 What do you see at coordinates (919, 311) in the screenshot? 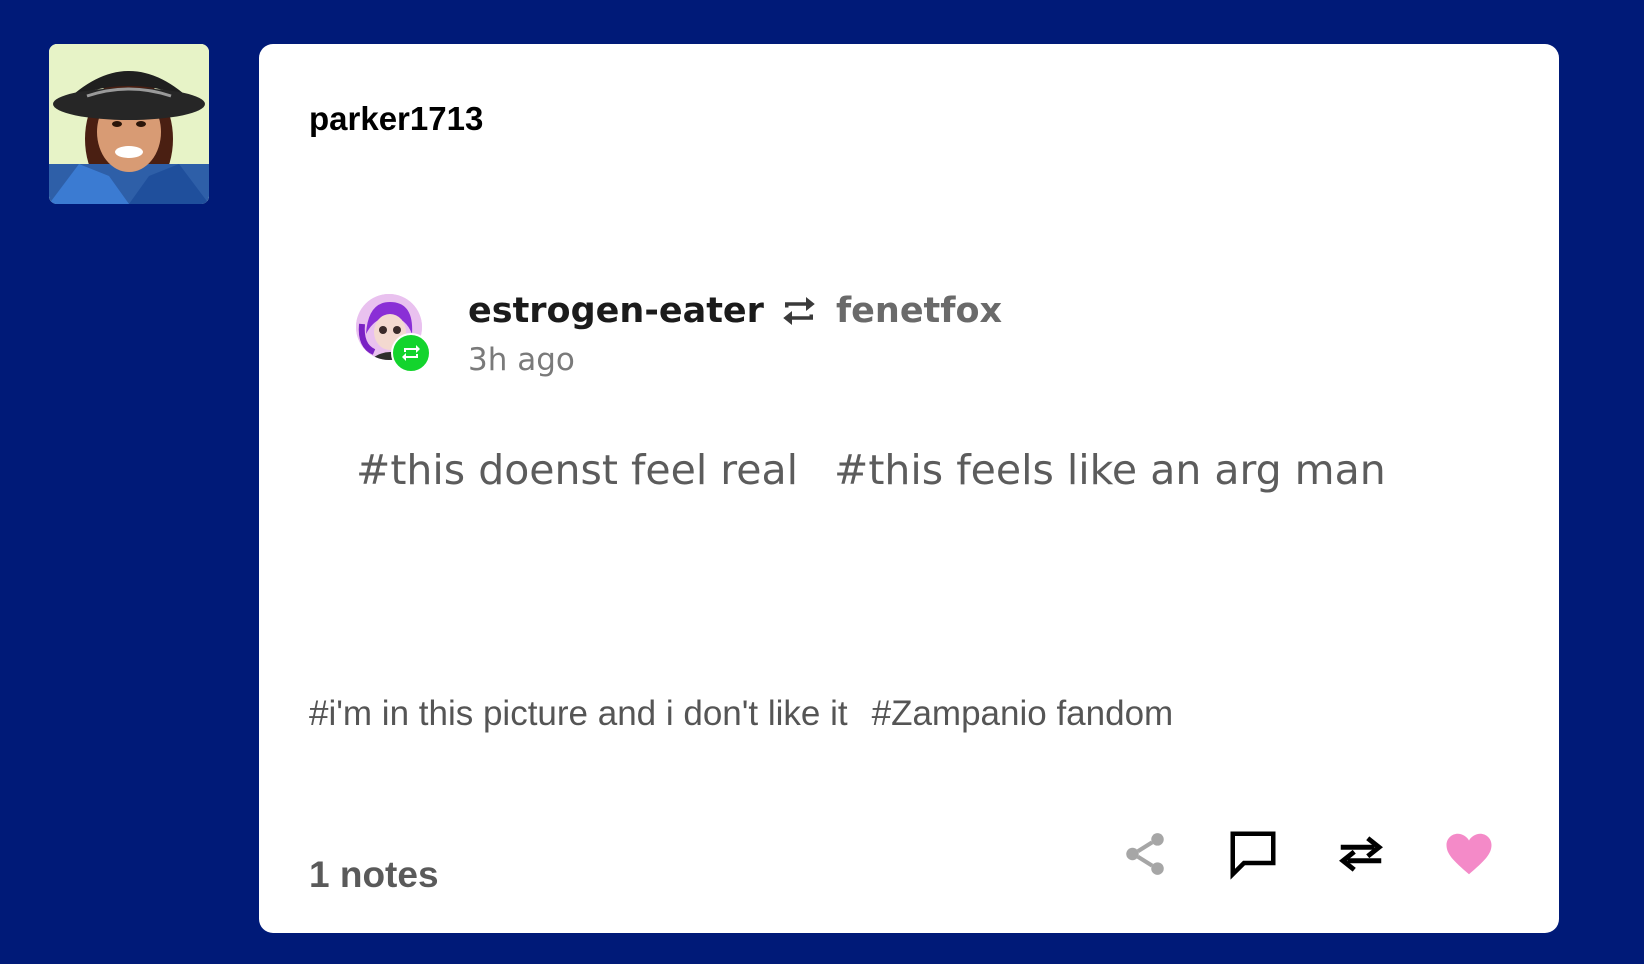
I see `embedded-reblogged-from: fenetfox` at bounding box center [919, 311].